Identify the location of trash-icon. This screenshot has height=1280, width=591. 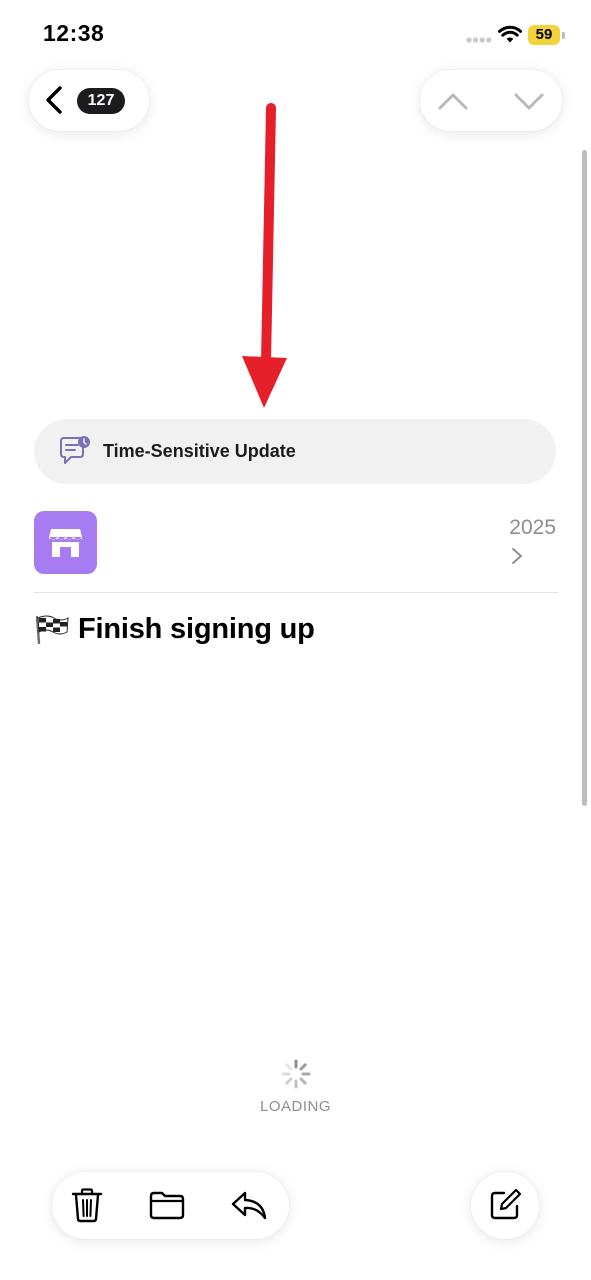
(87, 1205).